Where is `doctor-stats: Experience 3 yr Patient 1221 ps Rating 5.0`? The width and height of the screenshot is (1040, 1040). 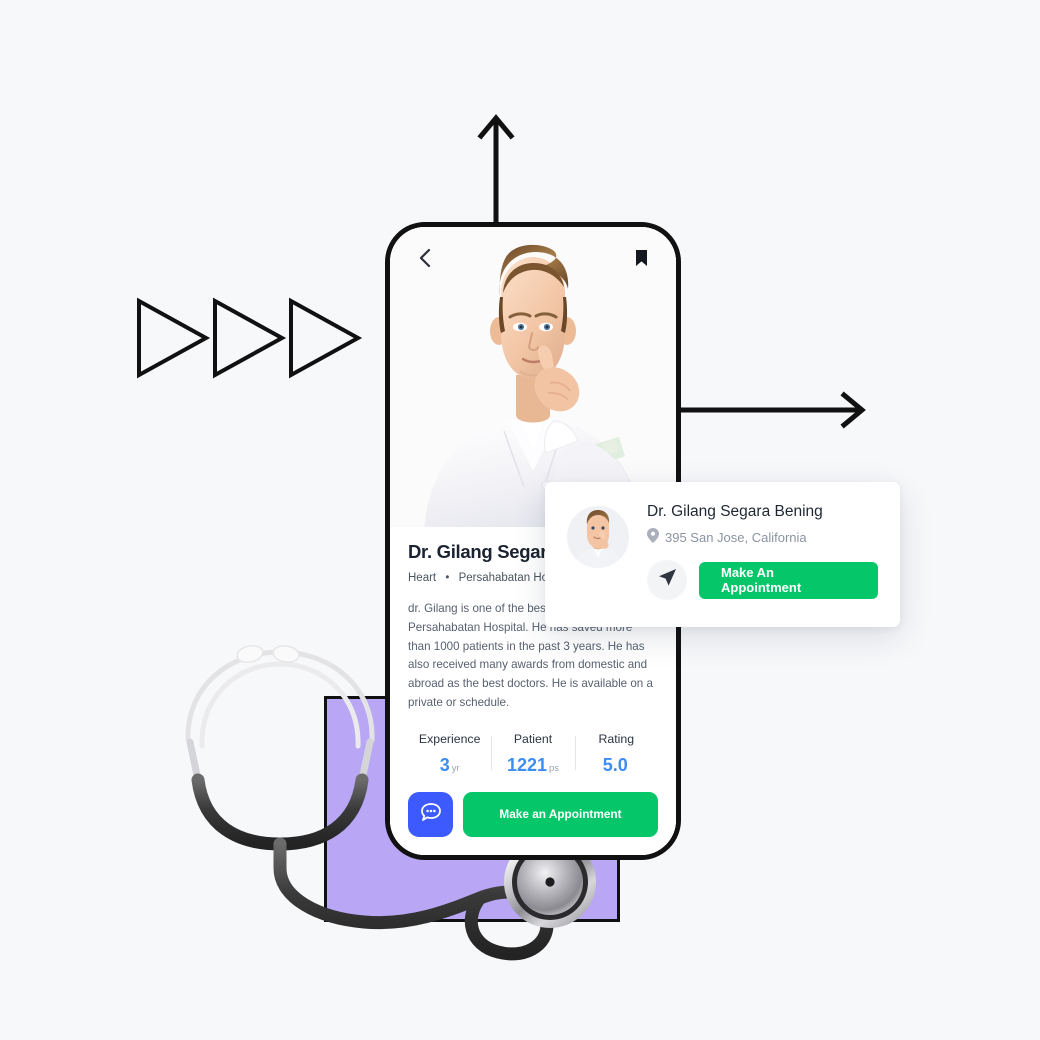 doctor-stats: Experience 3 yr Patient 1221 ps Rating 5.0 is located at coordinates (533, 754).